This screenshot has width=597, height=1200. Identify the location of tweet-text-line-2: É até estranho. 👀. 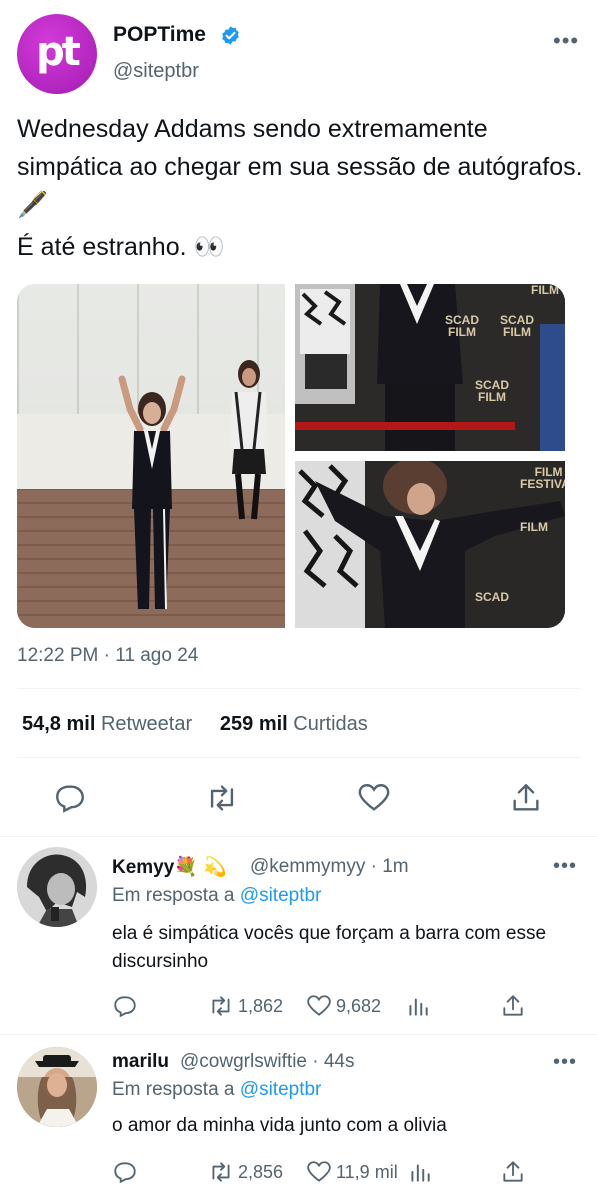
(121, 247).